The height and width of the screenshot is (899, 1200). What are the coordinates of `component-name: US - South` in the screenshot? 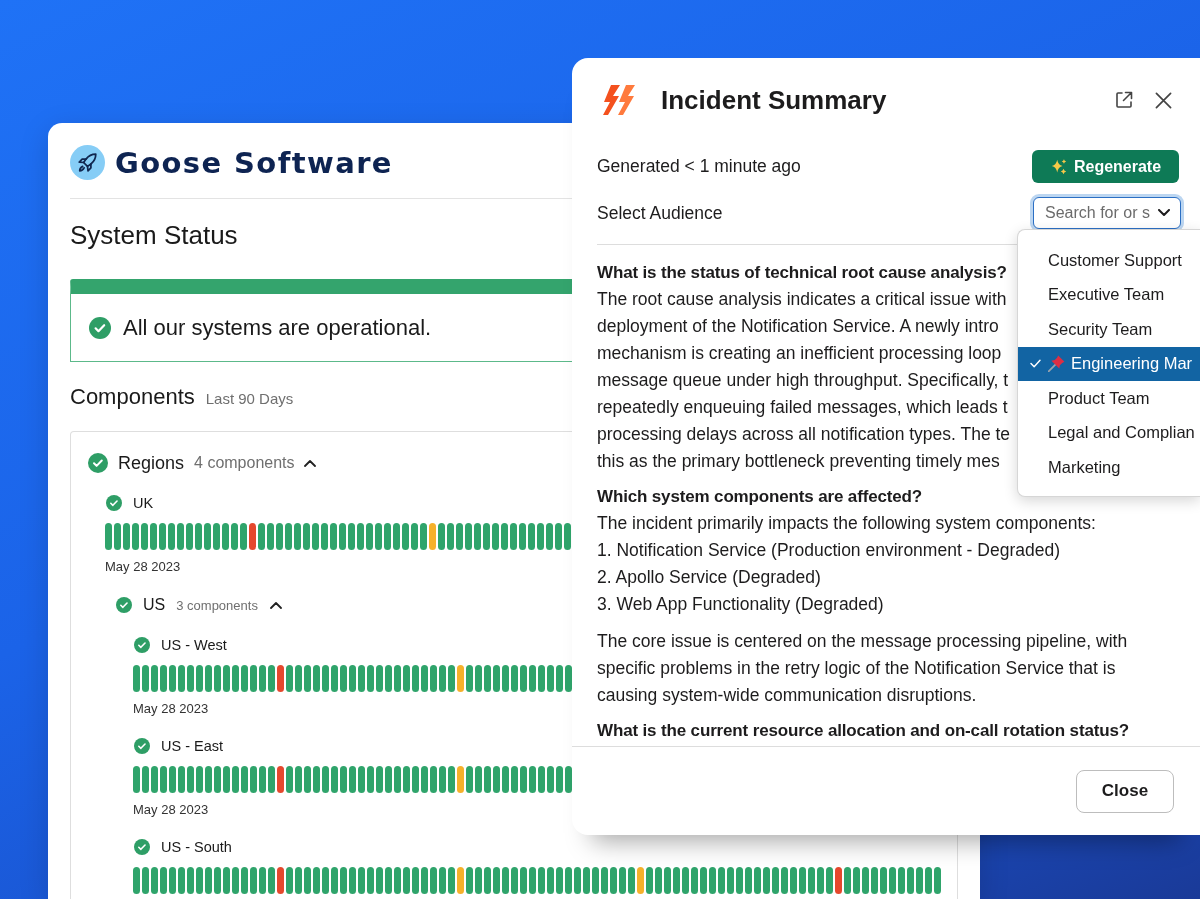 It's located at (196, 847).